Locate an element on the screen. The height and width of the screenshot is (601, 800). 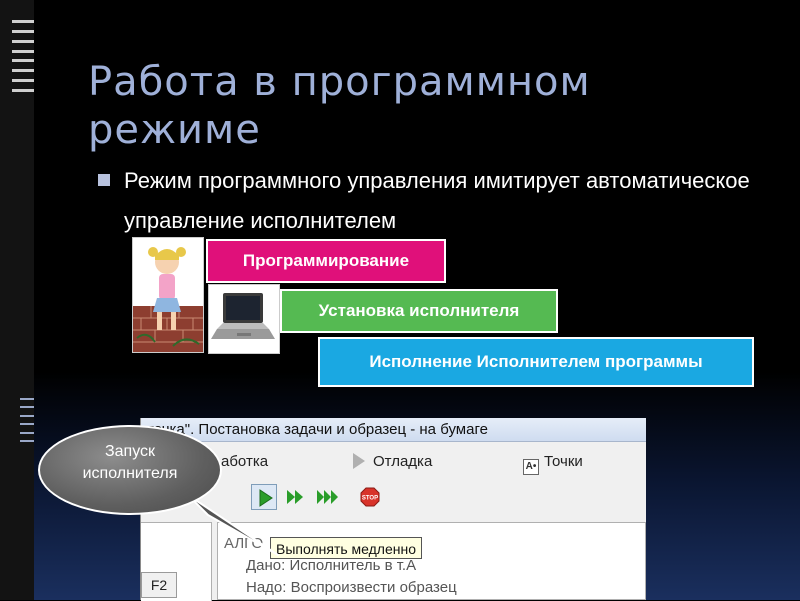
f2-key-button: F2 is located at coordinates (159, 585).